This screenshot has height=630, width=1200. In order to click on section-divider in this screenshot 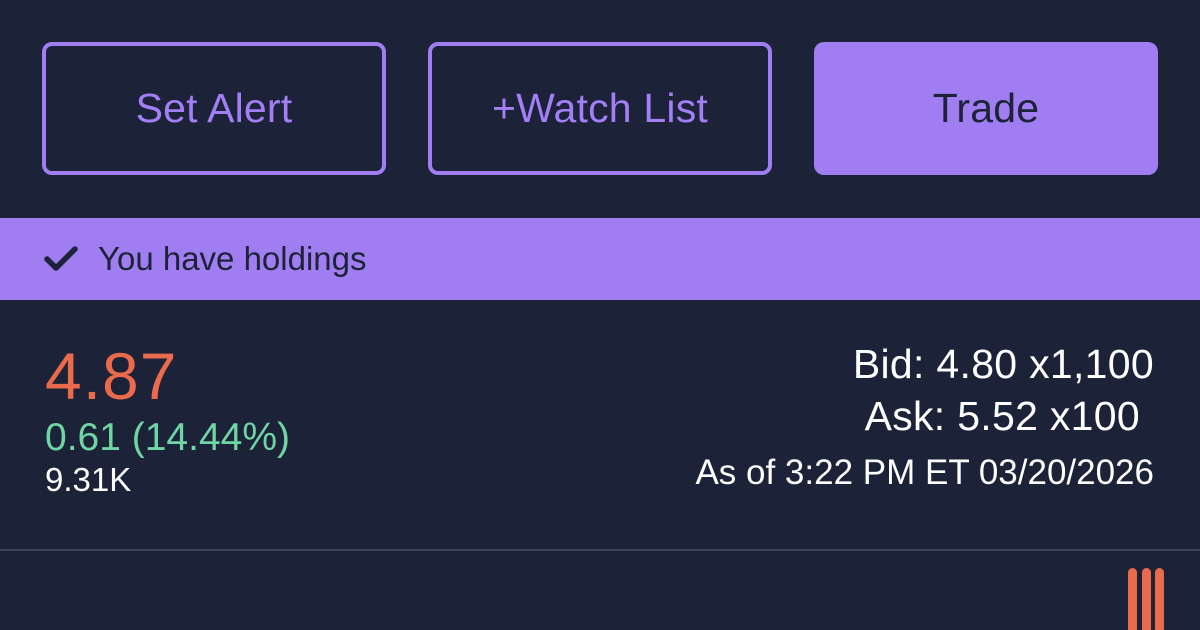, I will do `click(600, 550)`.